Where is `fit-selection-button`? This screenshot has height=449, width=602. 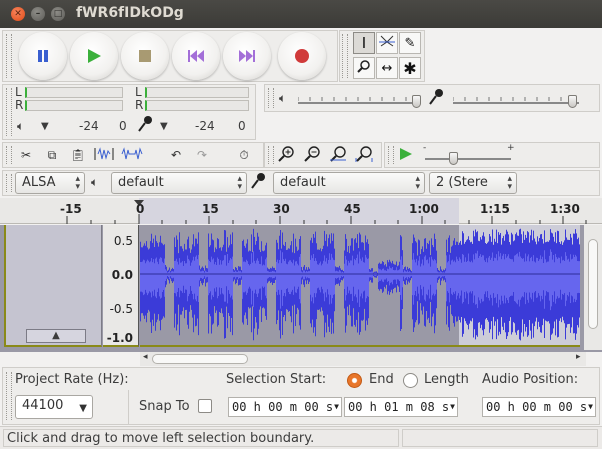
fit-selection-button is located at coordinates (338, 155).